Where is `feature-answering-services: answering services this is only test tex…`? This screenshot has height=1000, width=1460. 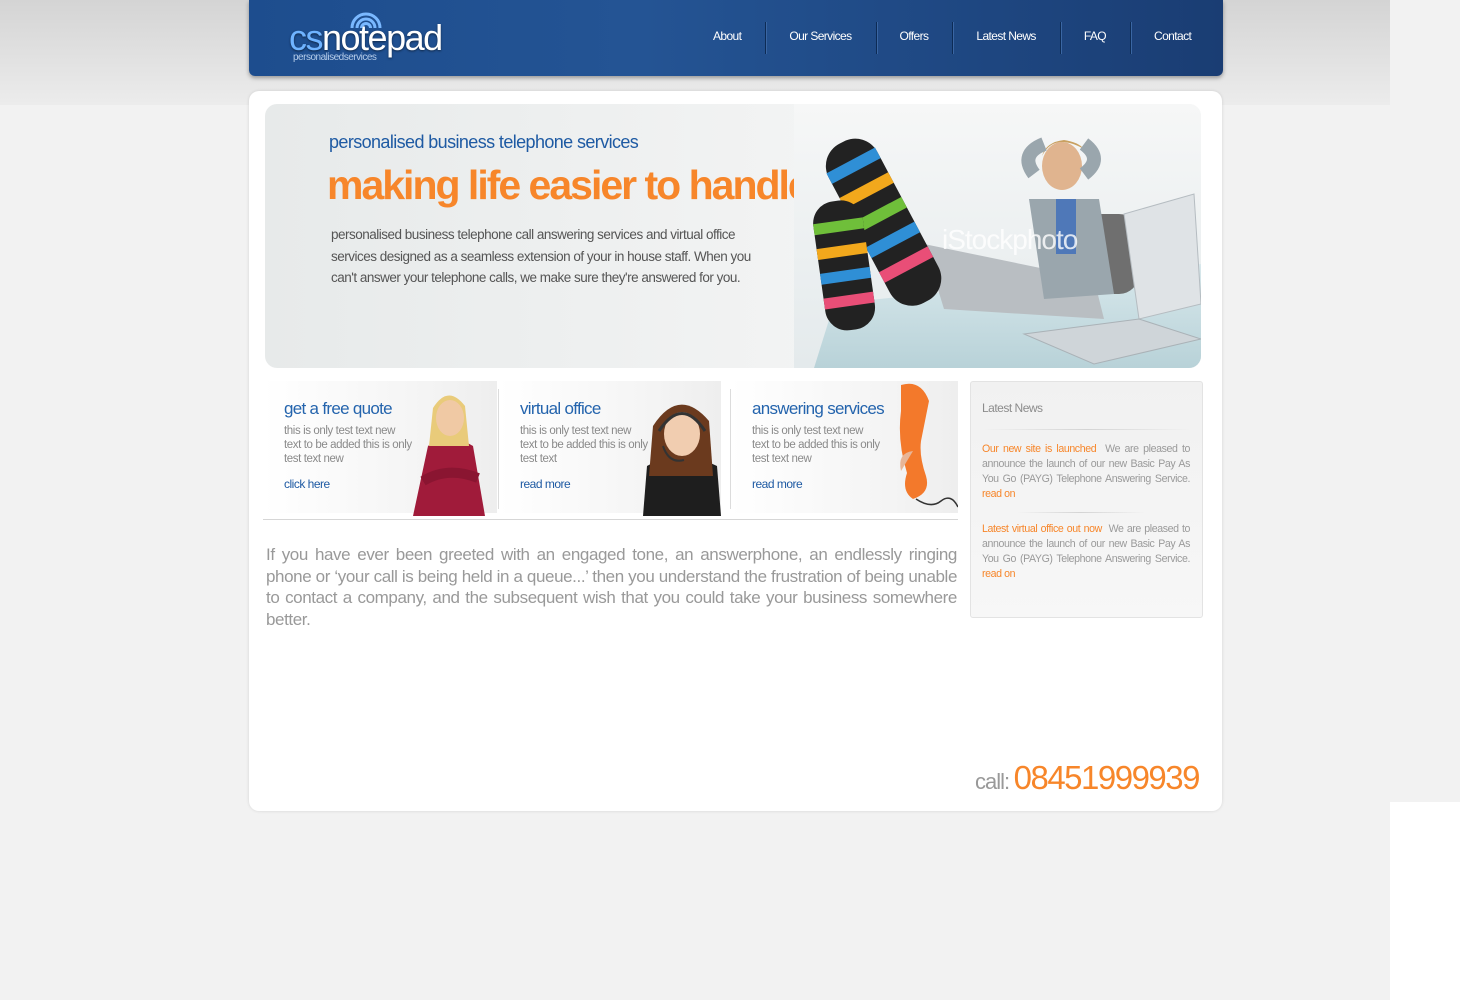
feature-answering-services: answering services this is only test tex… is located at coordinates (844, 447).